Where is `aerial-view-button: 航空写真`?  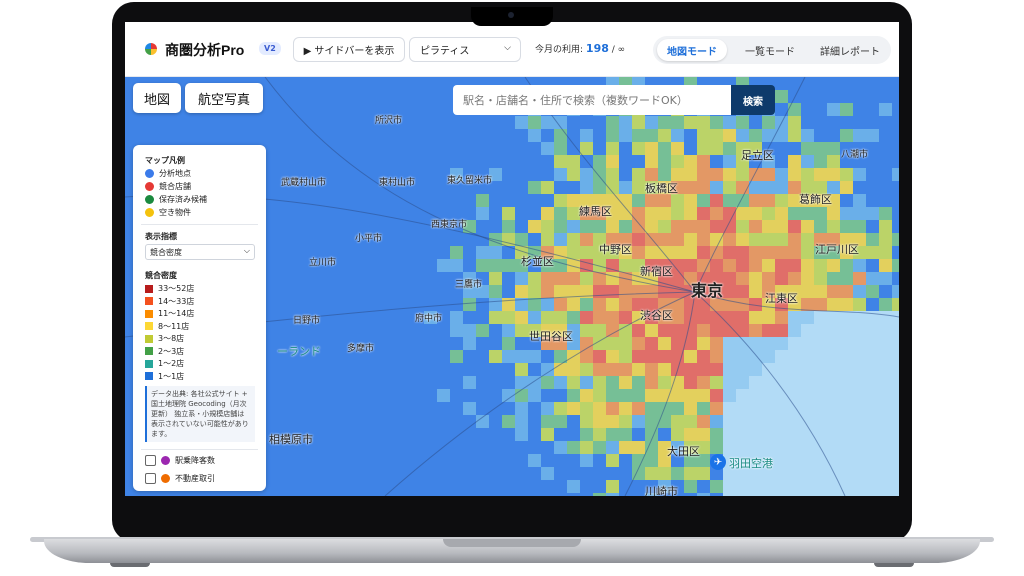 aerial-view-button: 航空写真 is located at coordinates (224, 98).